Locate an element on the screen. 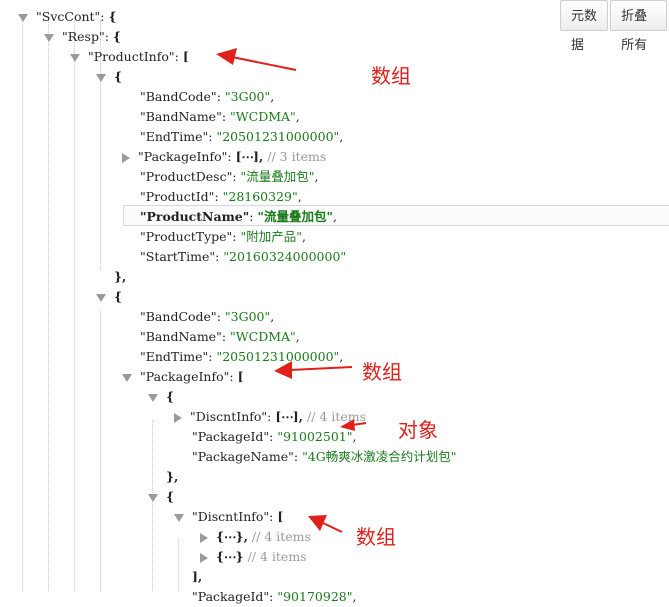 Image resolution: width=669 pixels, height=607 pixels. annotation-label-object: 对象 is located at coordinates (418, 430).